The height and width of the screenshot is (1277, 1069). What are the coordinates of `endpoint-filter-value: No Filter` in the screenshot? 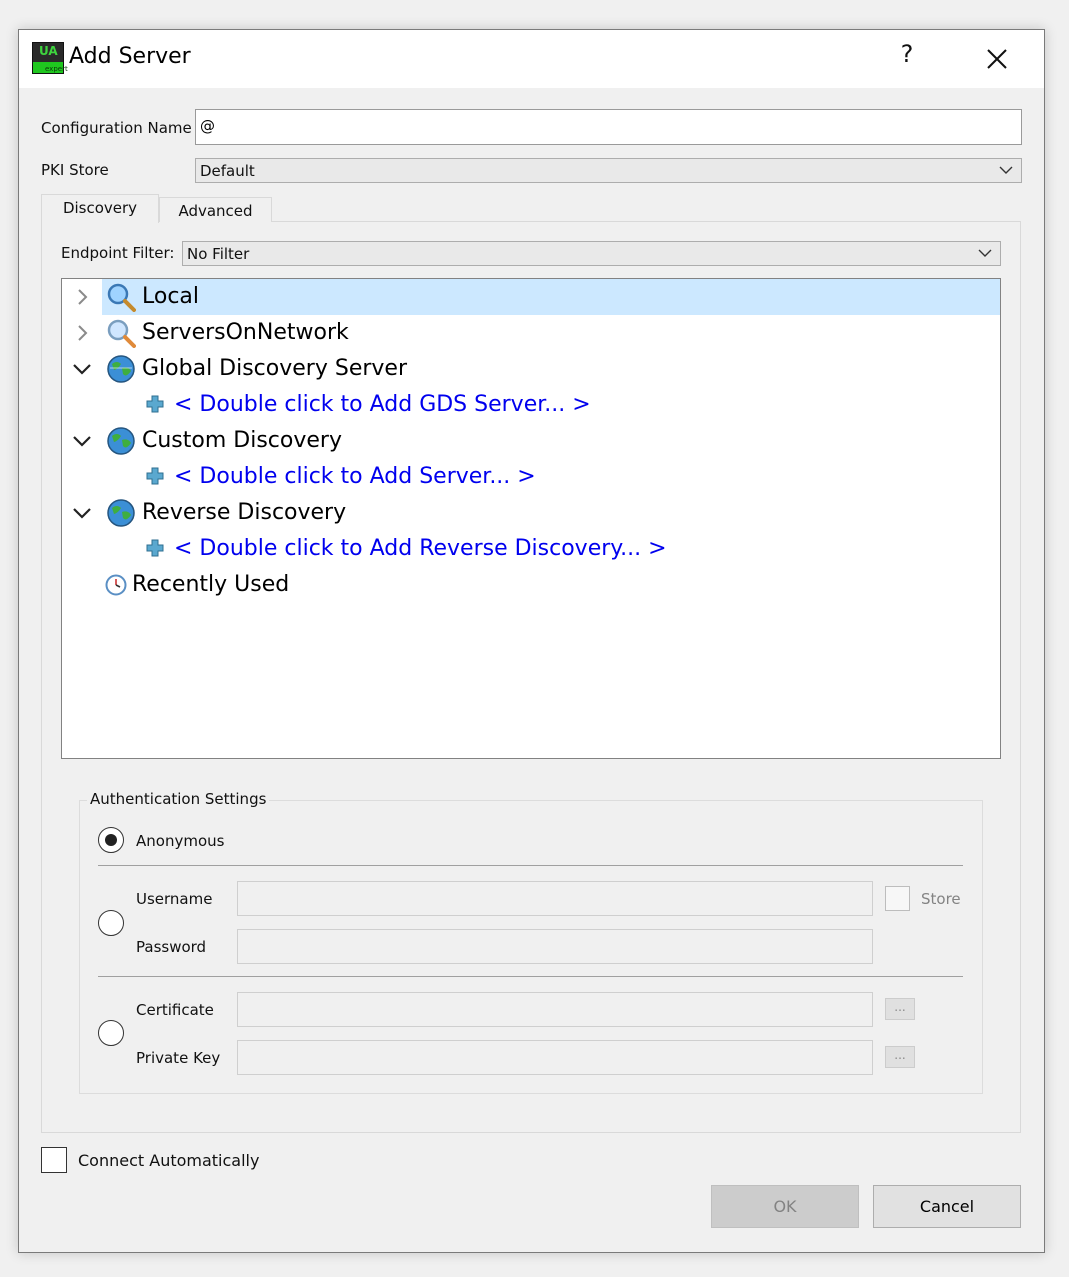 It's located at (218, 254).